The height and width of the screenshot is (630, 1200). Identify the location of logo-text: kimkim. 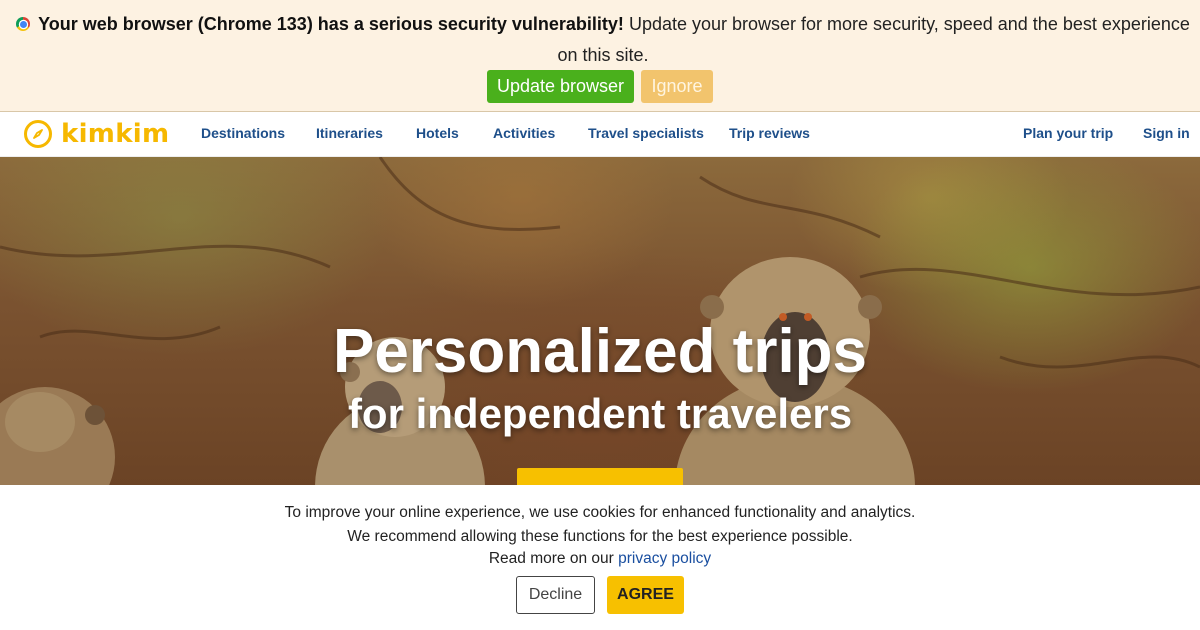
(115, 134).